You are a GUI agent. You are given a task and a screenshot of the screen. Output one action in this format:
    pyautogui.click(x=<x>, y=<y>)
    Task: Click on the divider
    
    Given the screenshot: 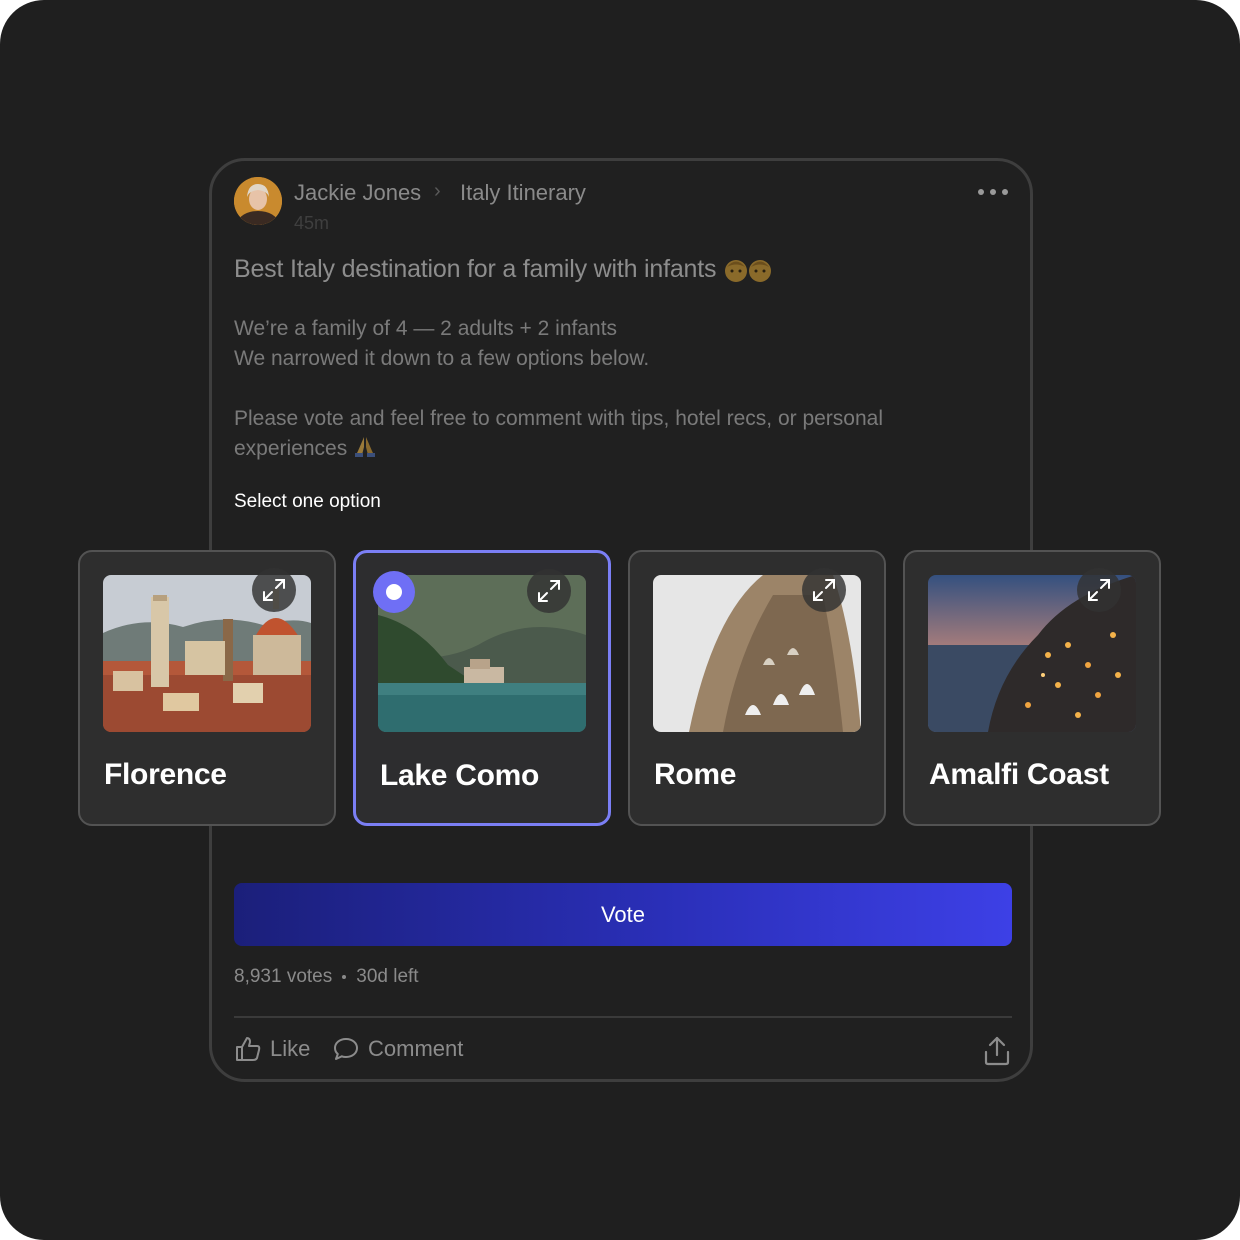 What is the action you would take?
    pyautogui.click(x=623, y=1017)
    